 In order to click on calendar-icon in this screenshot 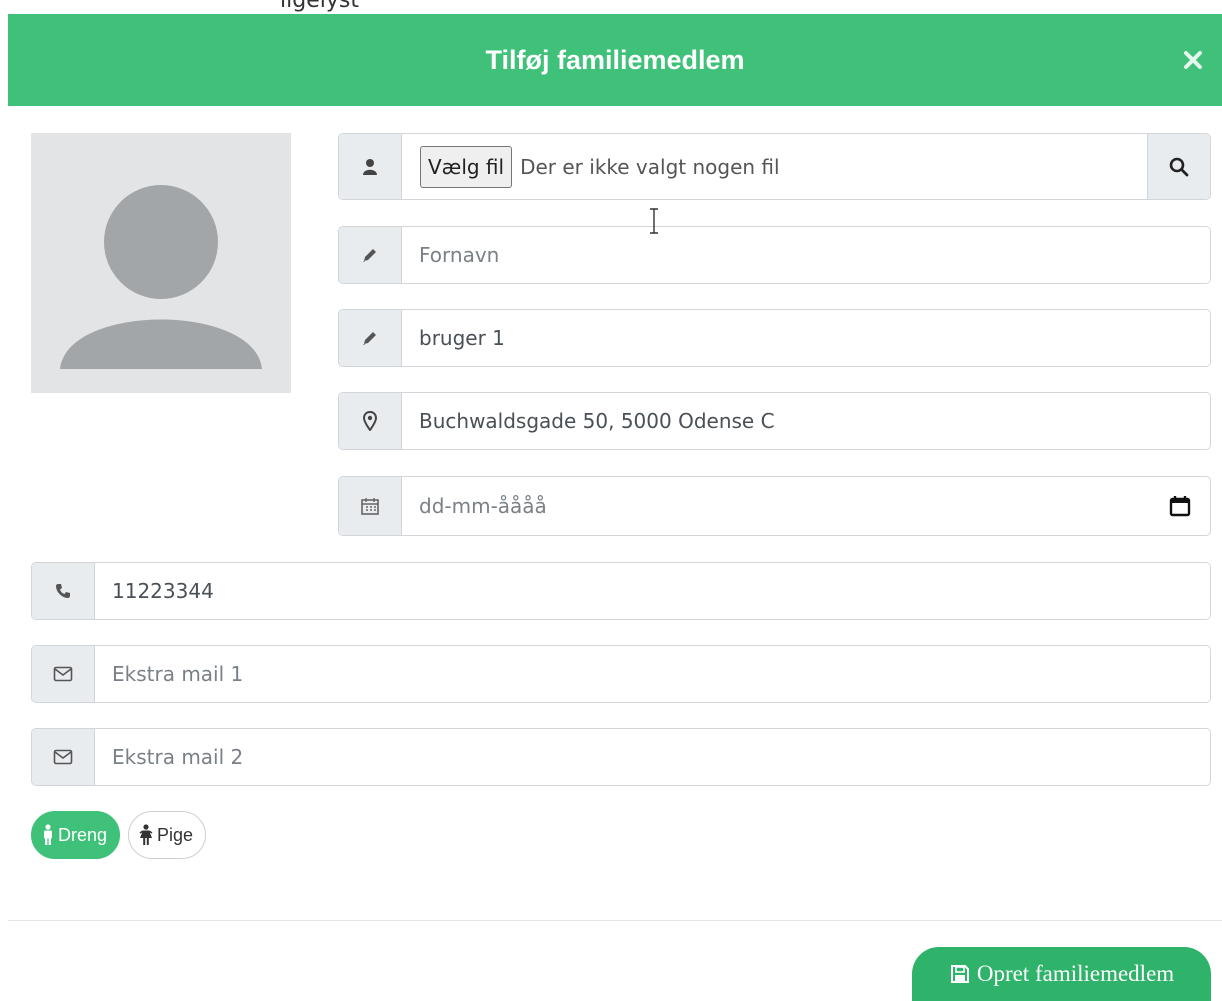, I will do `click(370, 506)`.